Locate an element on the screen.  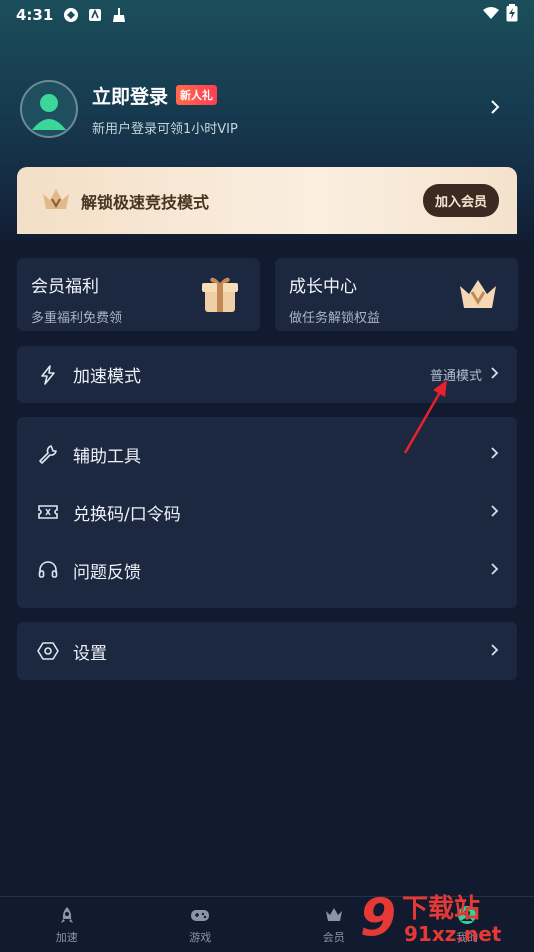
vip-benefits-card: 会员福利 多重福利免费领 is located at coordinates (138, 294).